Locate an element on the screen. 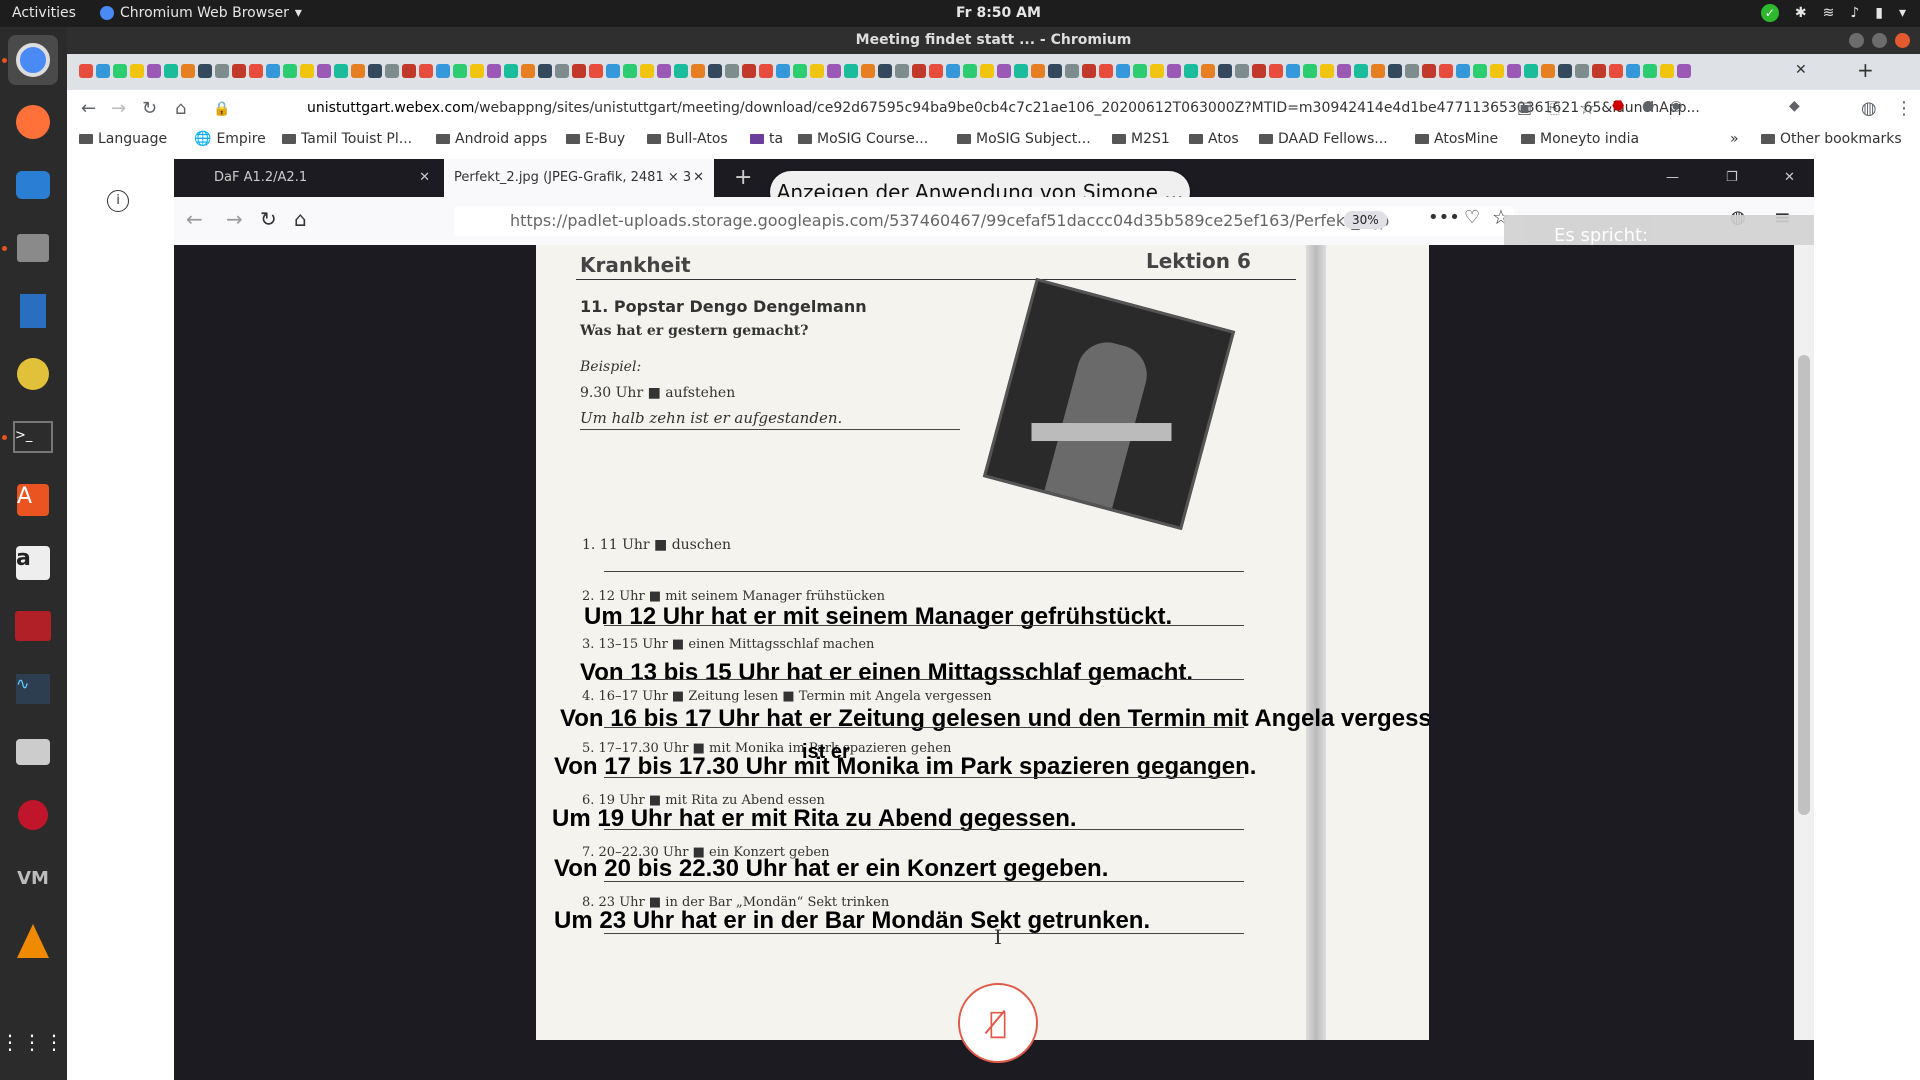 The image size is (1920, 1080). bookmark-bull-atos: Bull-Atos is located at coordinates (687, 139).